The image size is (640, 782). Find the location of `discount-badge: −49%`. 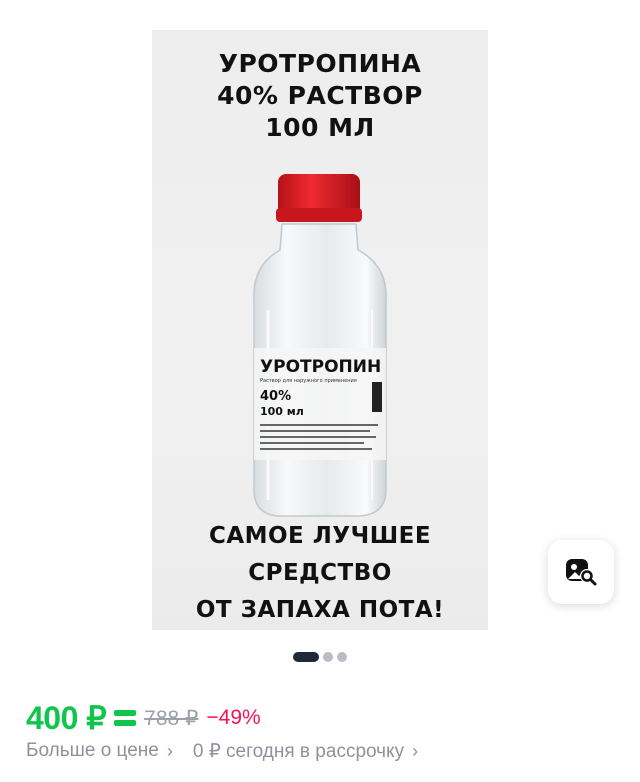

discount-badge: −49% is located at coordinates (233, 717).